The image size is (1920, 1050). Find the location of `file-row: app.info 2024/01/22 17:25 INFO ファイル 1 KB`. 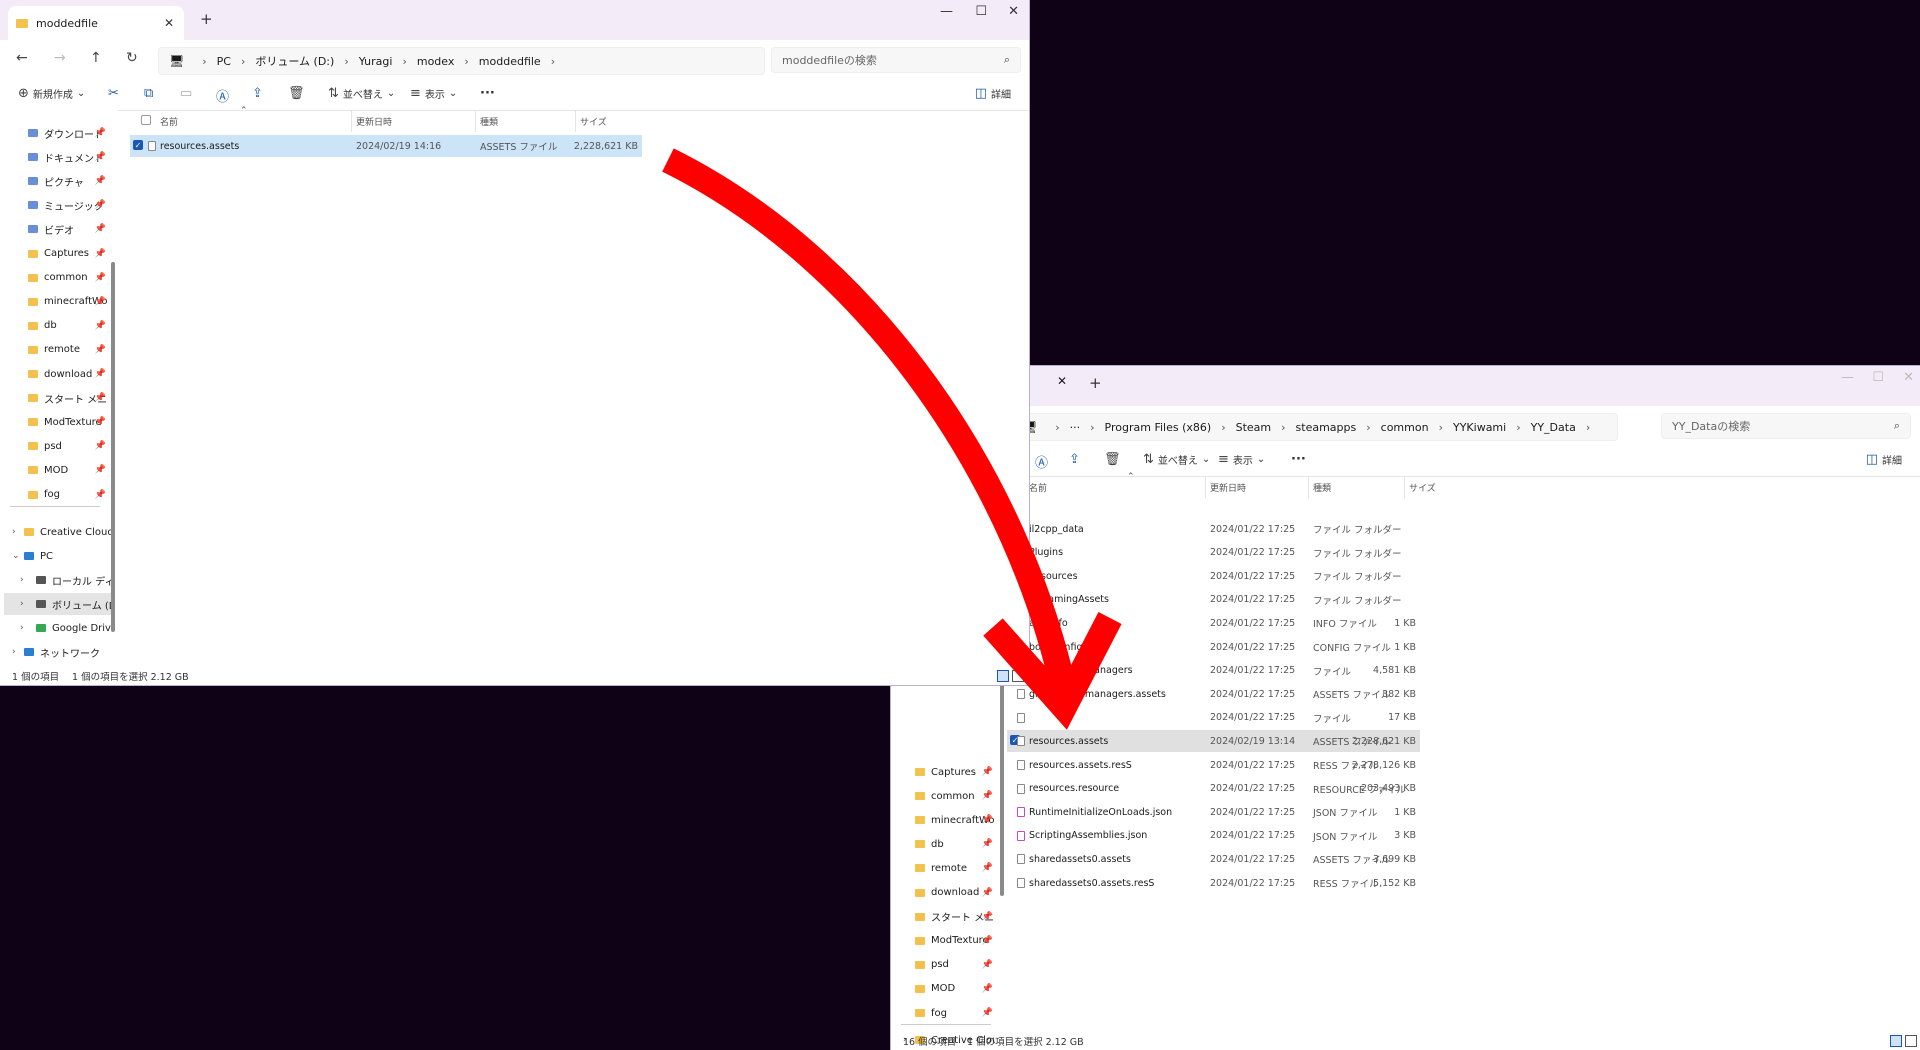

file-row: app.info 2024/01/22 17:25 INFO ファイル 1 KB is located at coordinates (1213, 623).